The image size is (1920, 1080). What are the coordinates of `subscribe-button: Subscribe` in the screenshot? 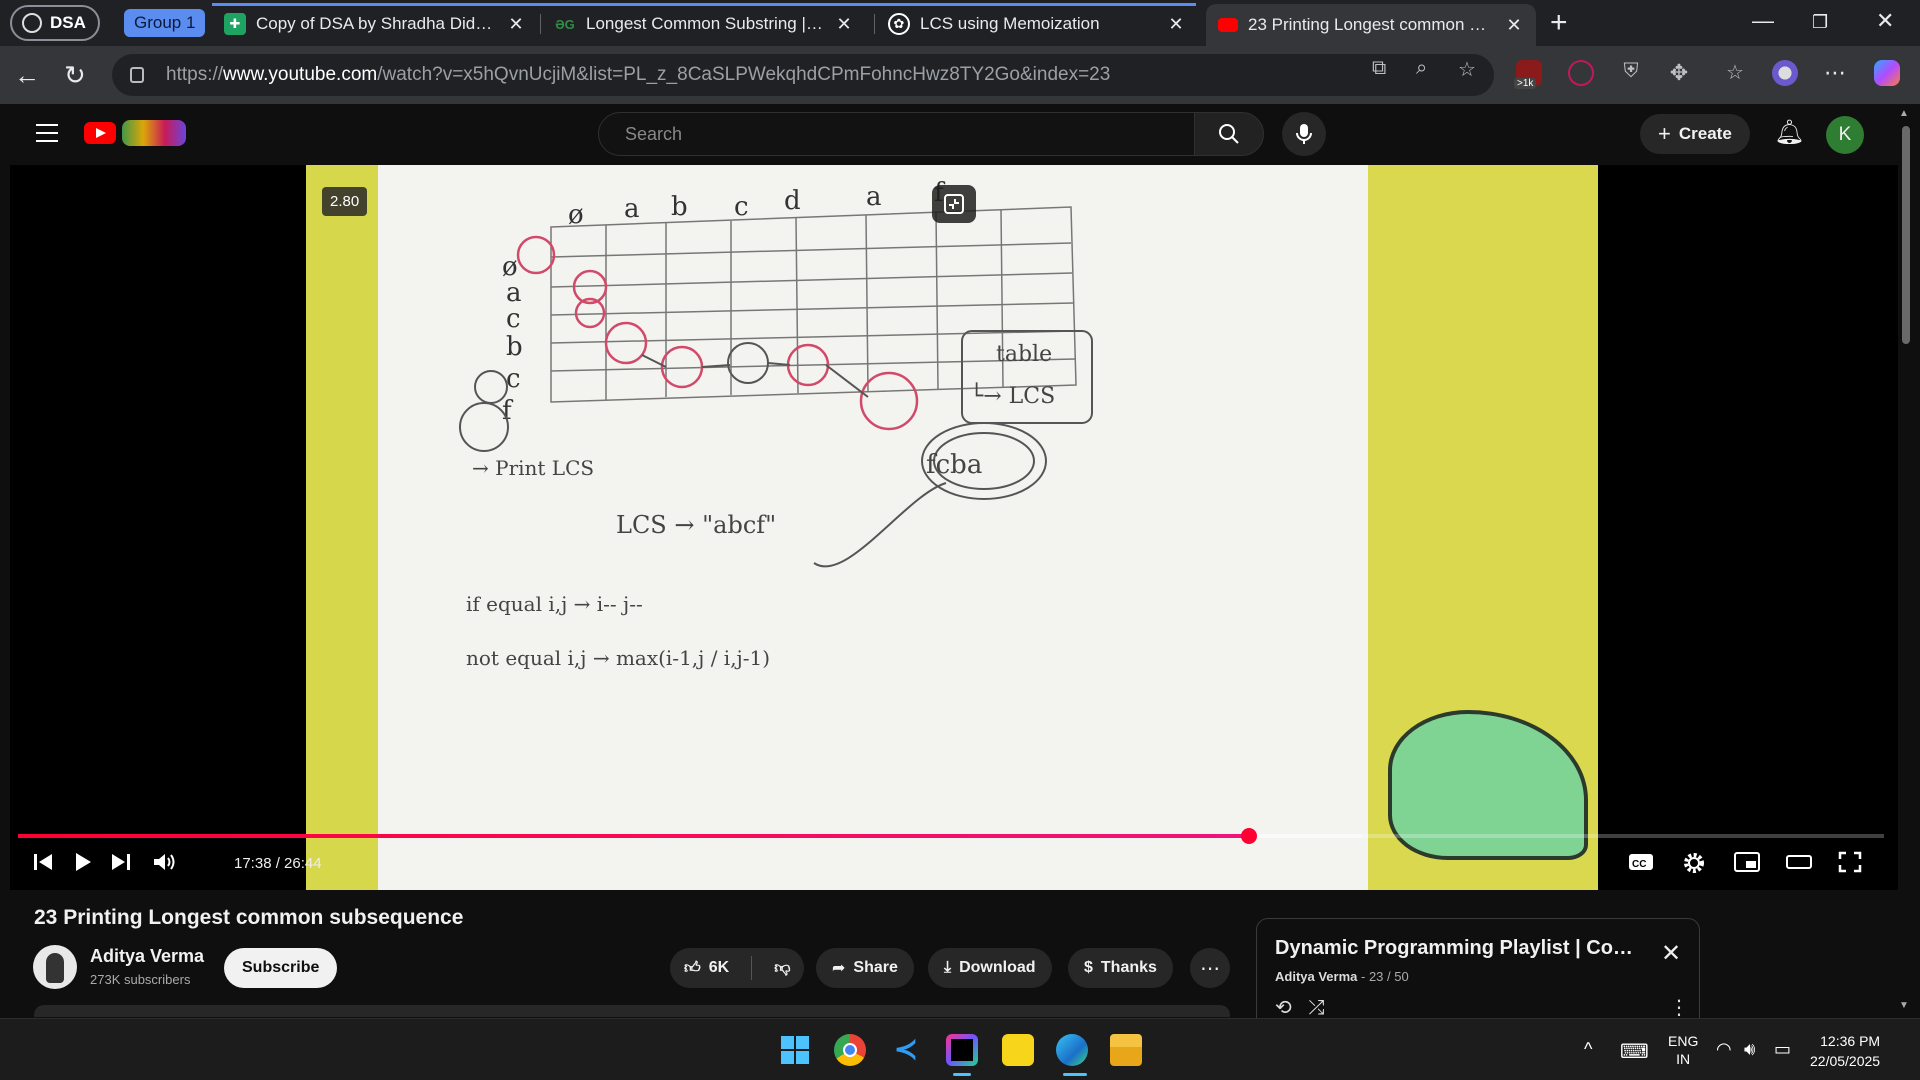 It's located at (281, 968).